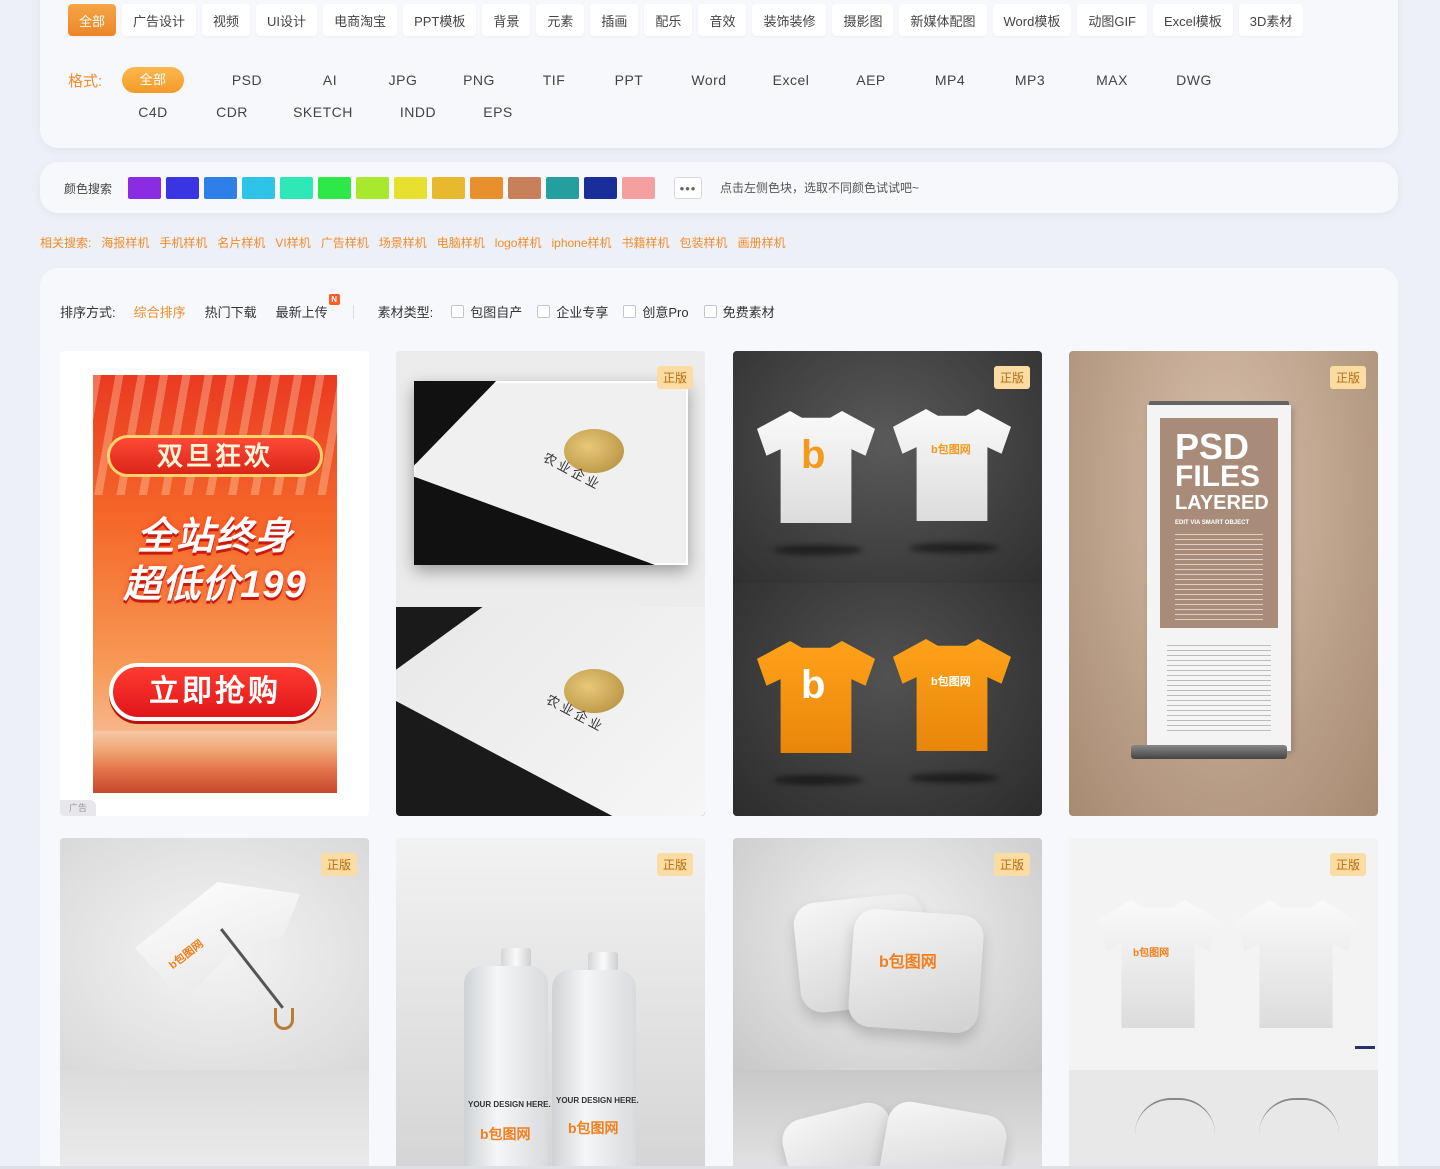  I want to click on ad-stage, so click(215, 762).